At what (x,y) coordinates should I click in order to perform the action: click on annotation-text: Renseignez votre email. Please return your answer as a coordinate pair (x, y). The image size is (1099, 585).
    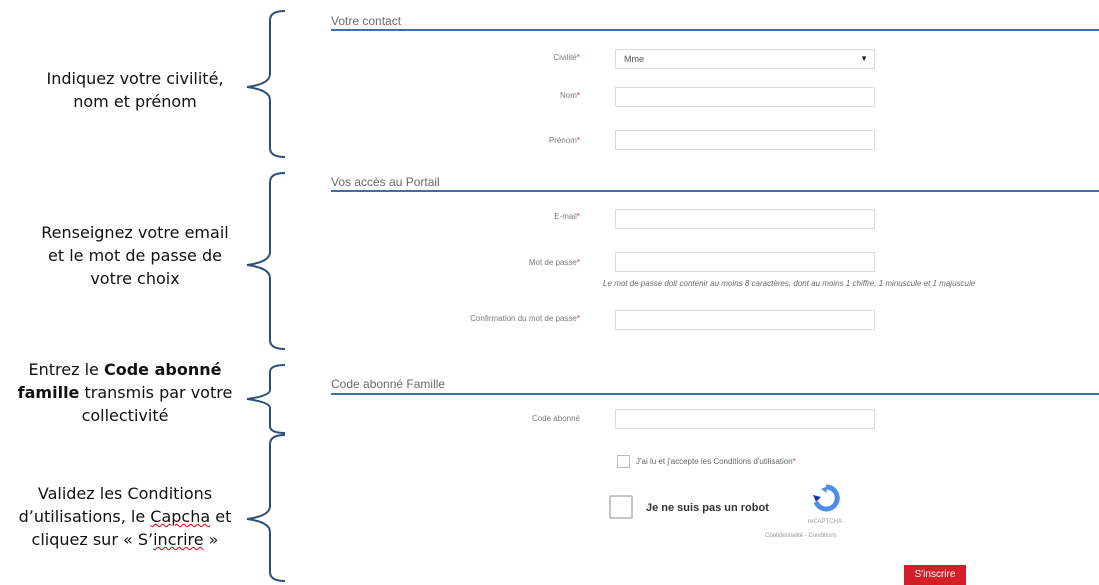
    Looking at the image, I should click on (135, 232).